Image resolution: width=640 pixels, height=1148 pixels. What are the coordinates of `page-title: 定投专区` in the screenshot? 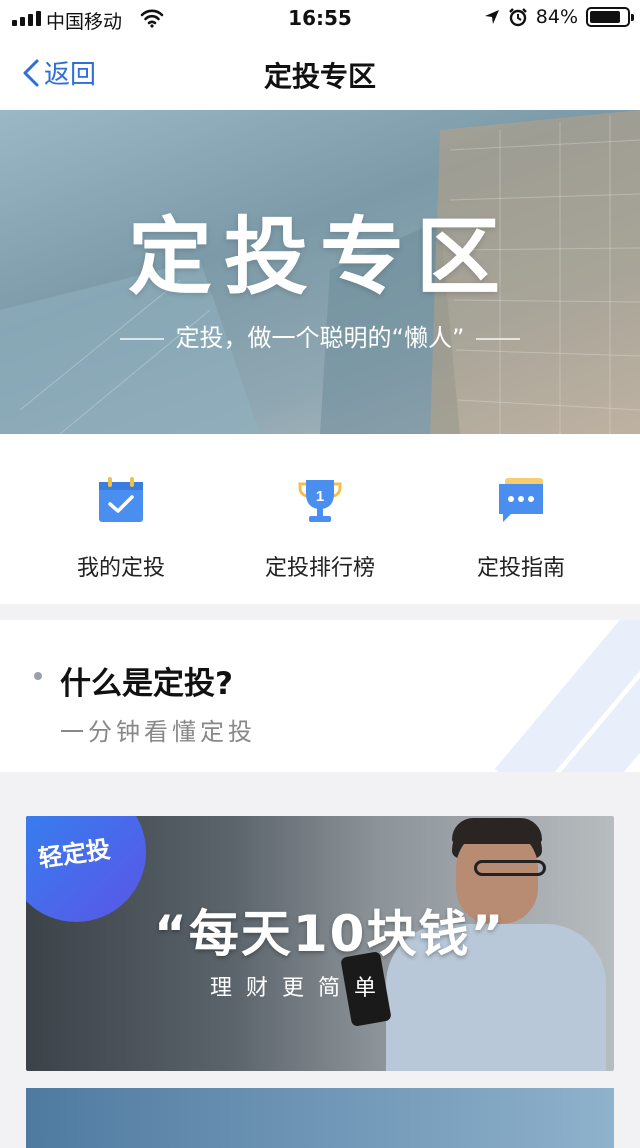 It's located at (319, 76).